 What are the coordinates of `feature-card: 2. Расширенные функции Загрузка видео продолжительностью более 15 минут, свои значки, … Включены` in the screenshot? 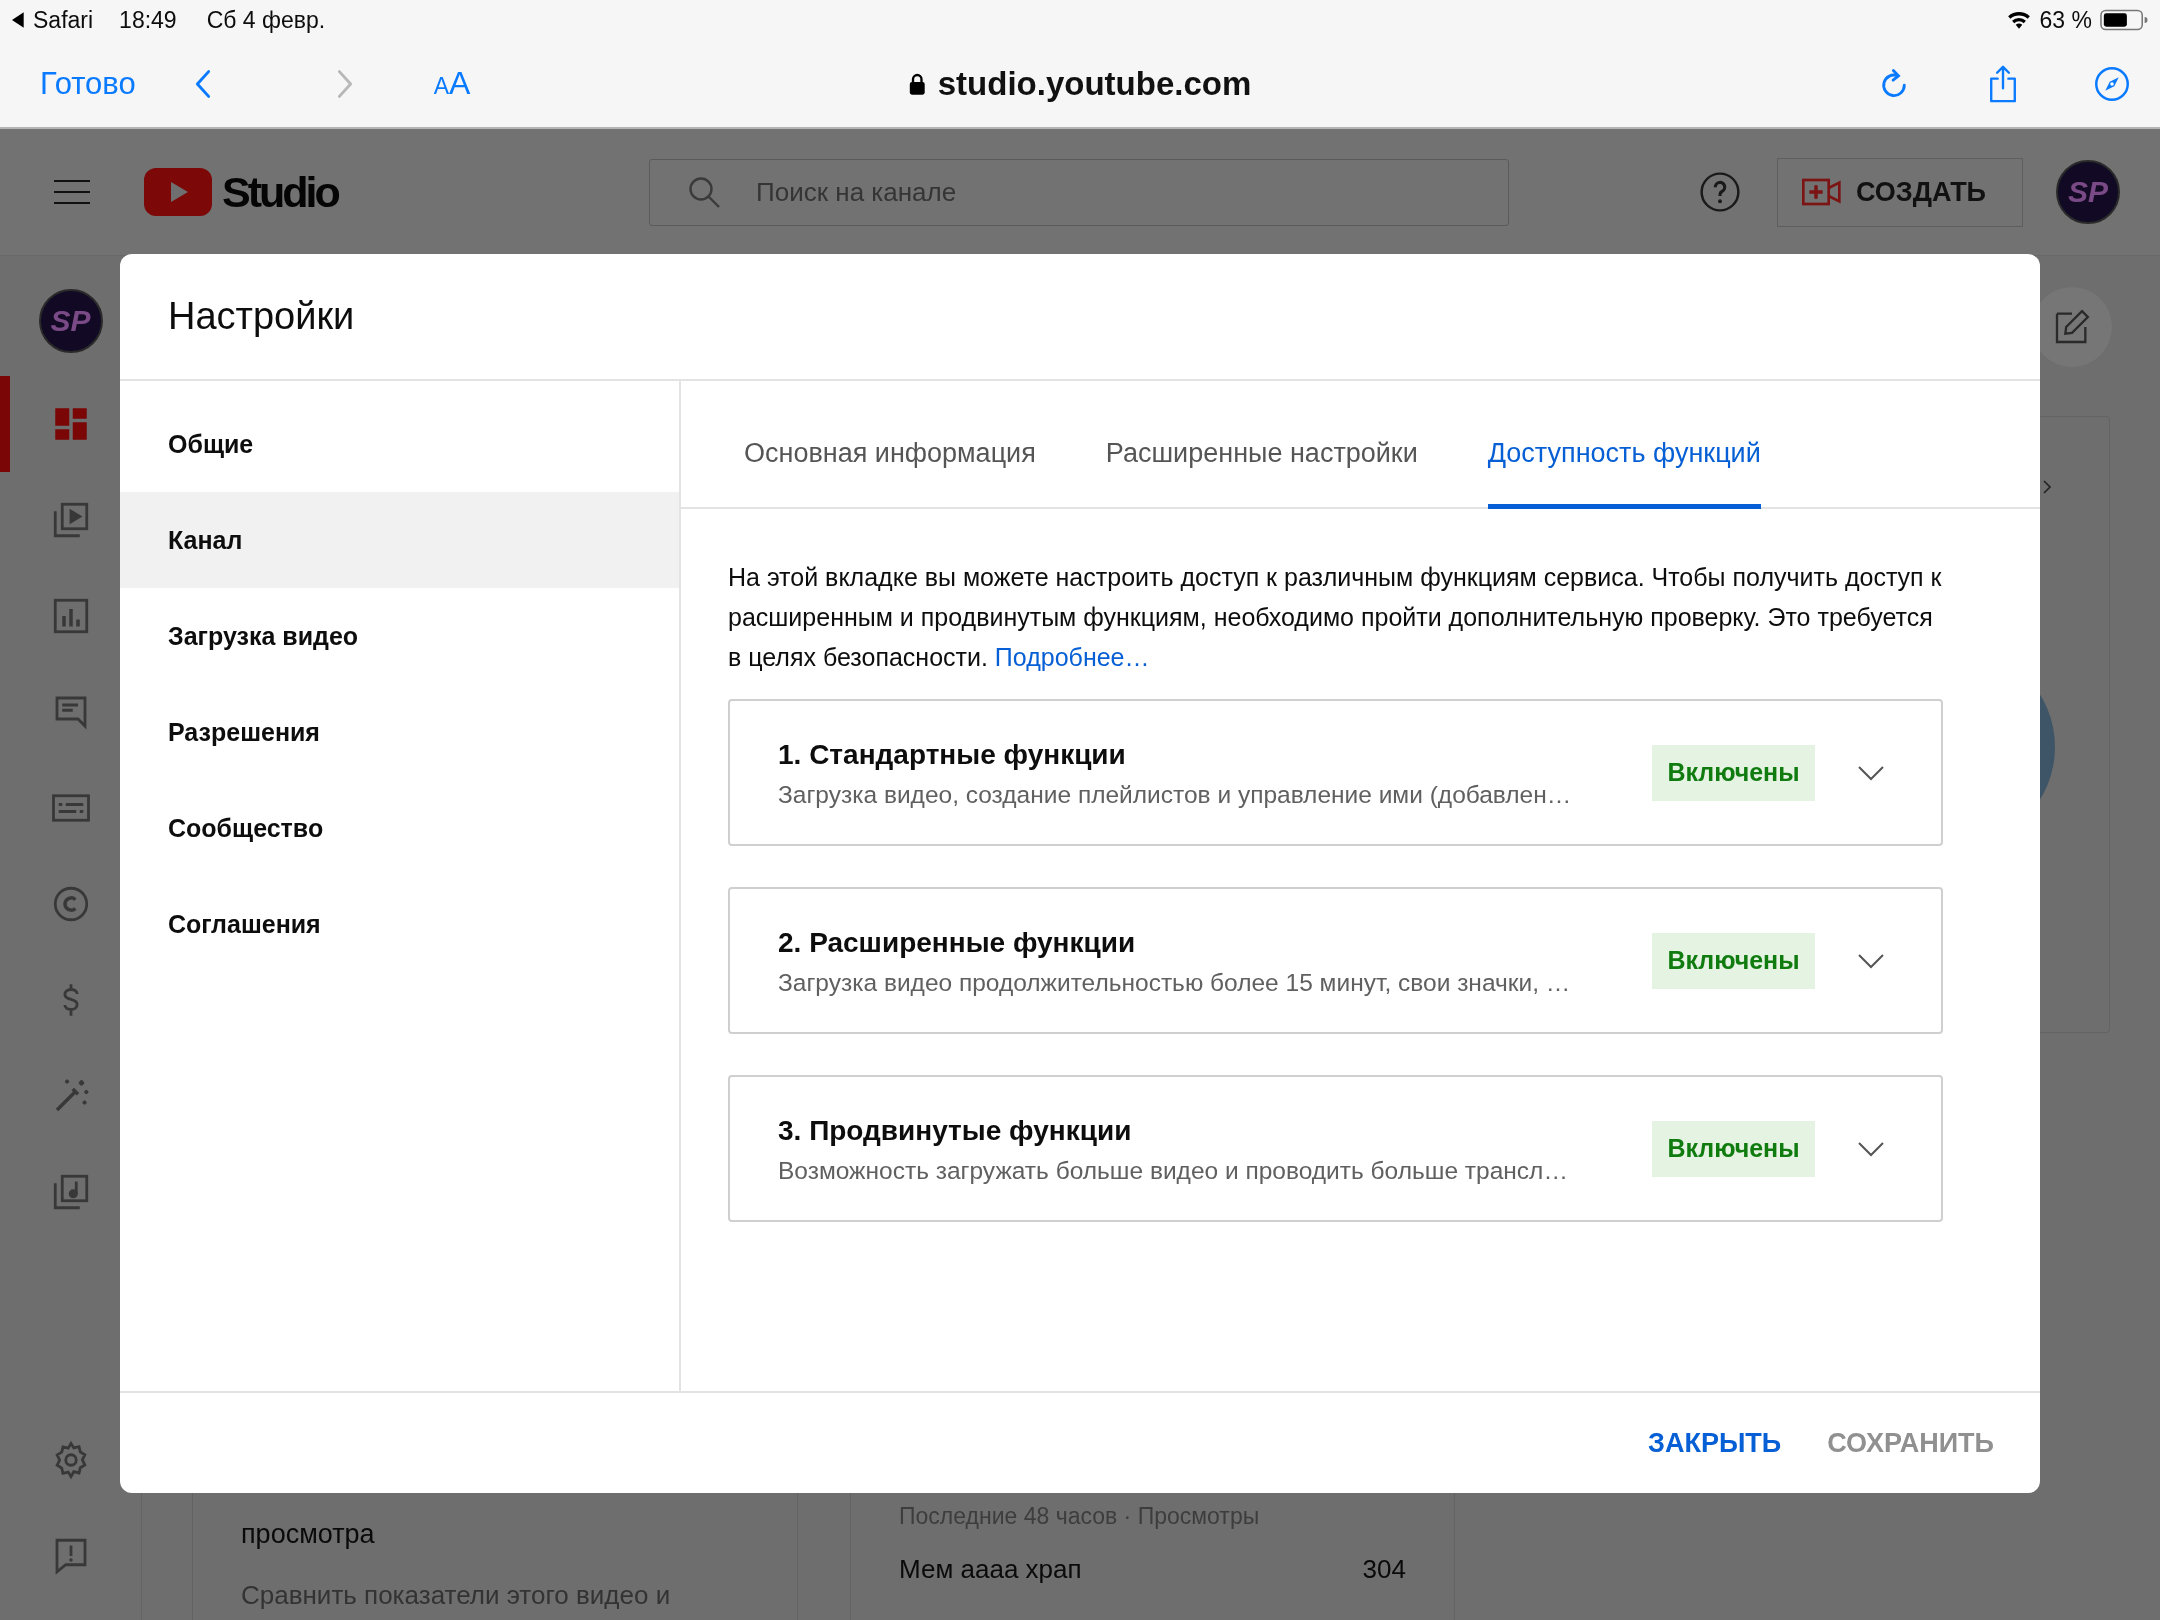 It's located at (1335, 960).